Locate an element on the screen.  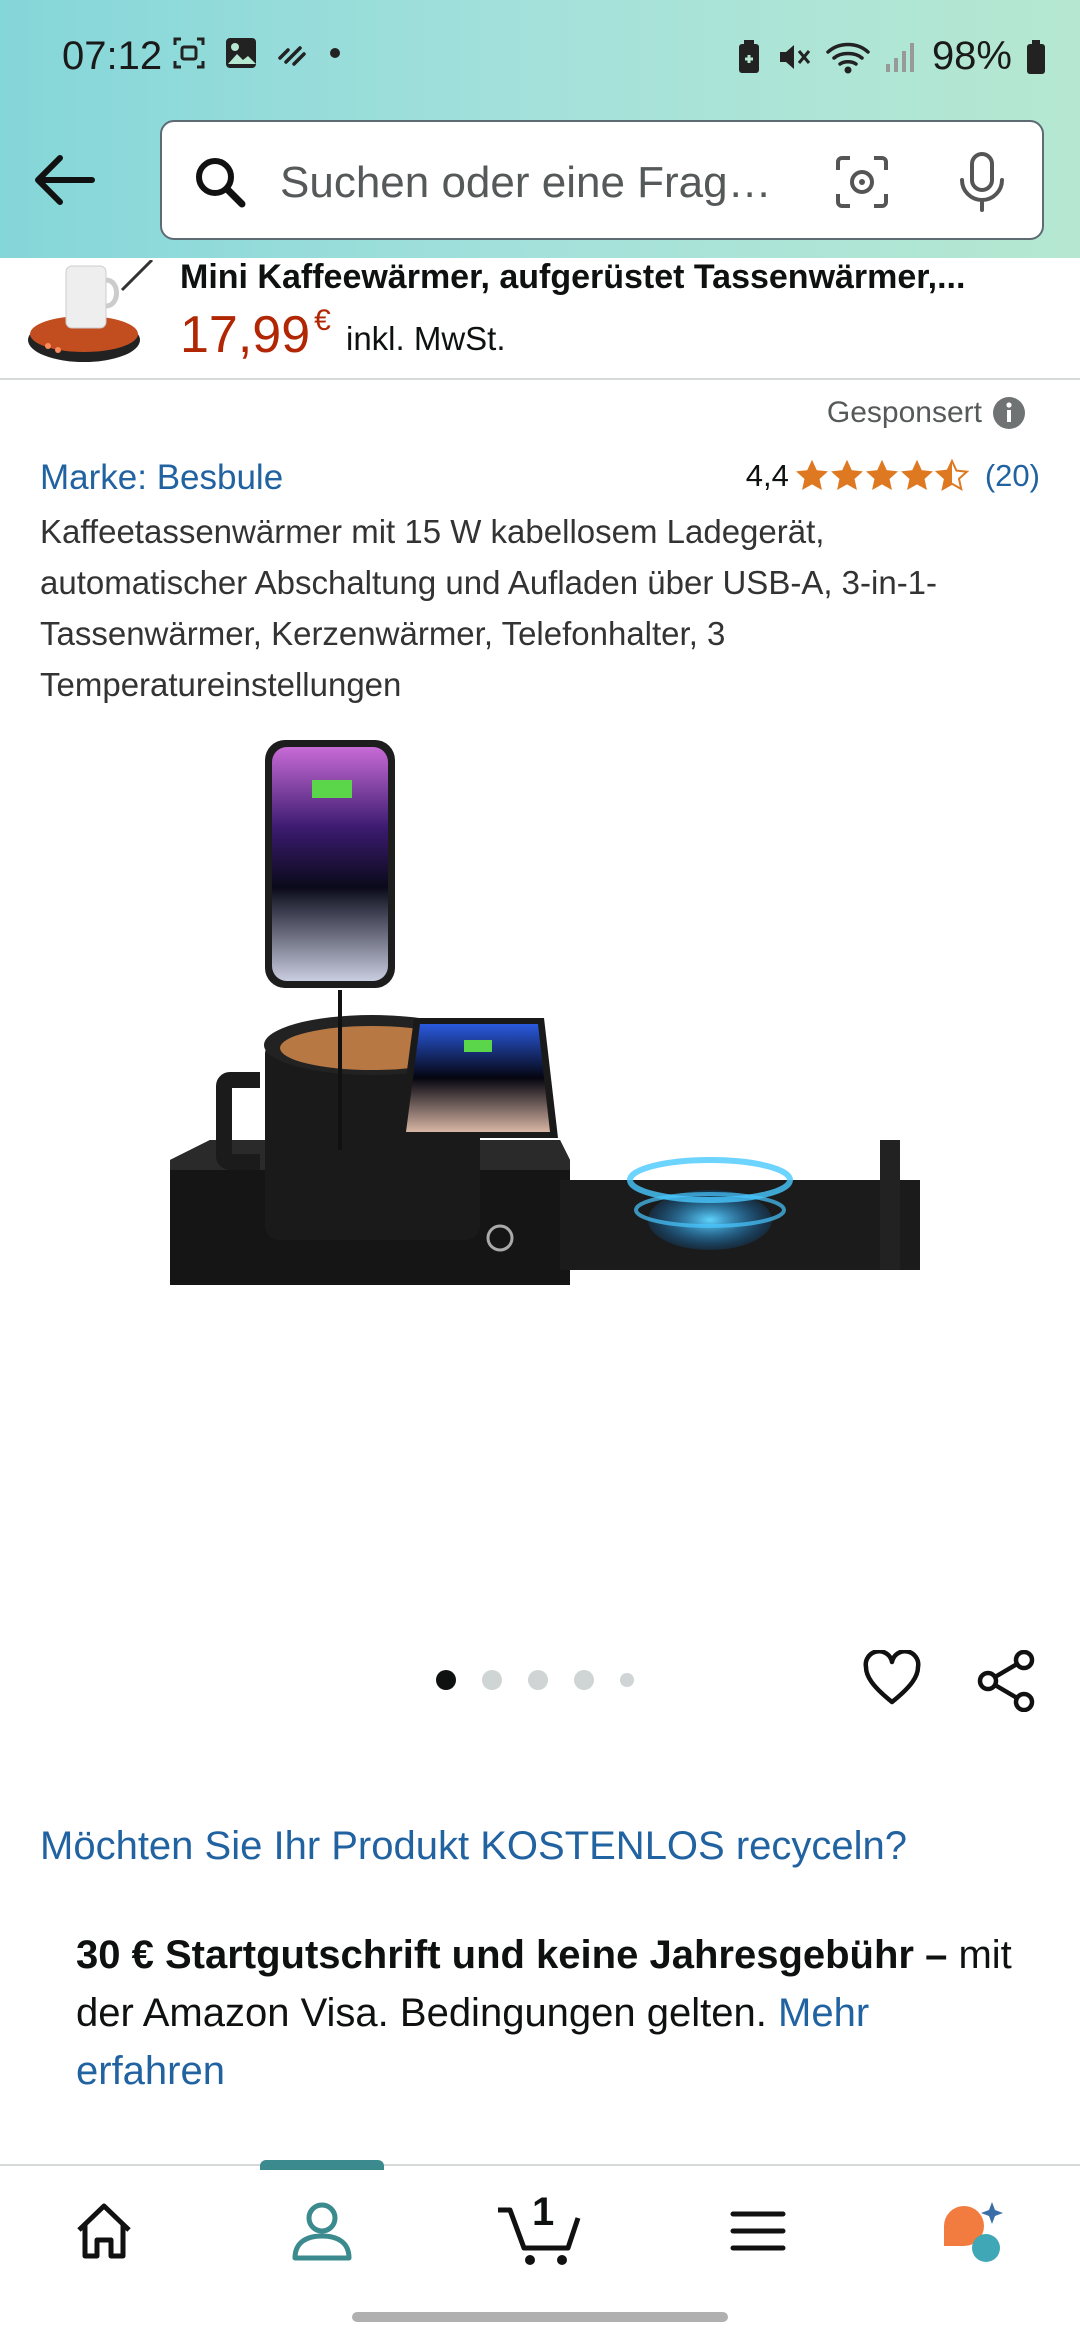
sticky-product-price: 17,99 € is located at coordinates (255, 334).